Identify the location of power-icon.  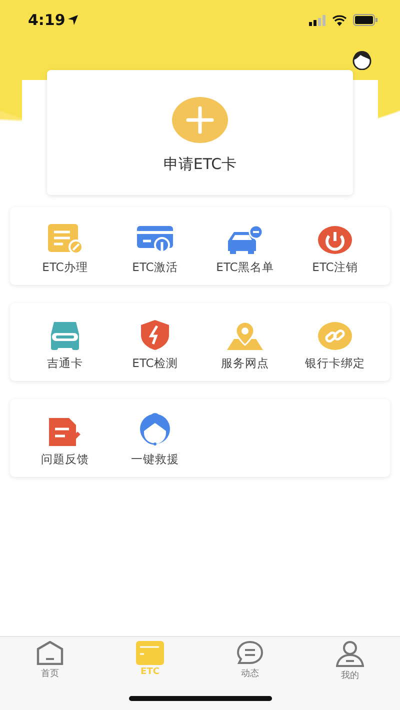
(335, 240).